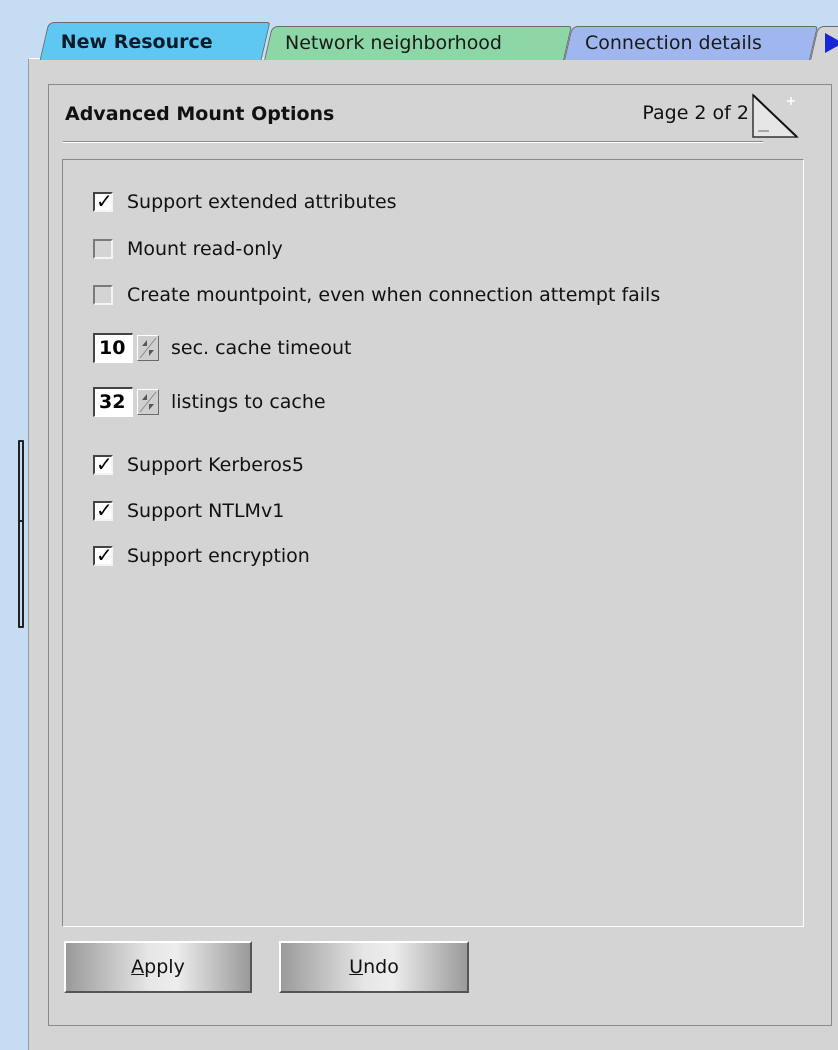  I want to click on encryption-checkbox: ✓, so click(103, 555).